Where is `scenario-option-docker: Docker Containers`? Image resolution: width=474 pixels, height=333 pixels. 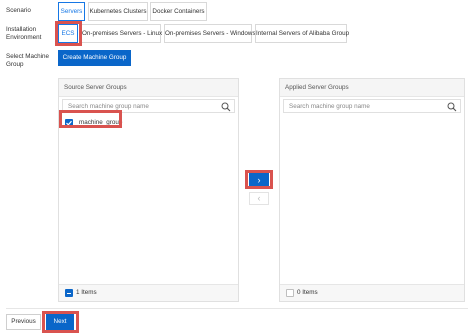
scenario-option-docker: Docker Containers is located at coordinates (178, 11).